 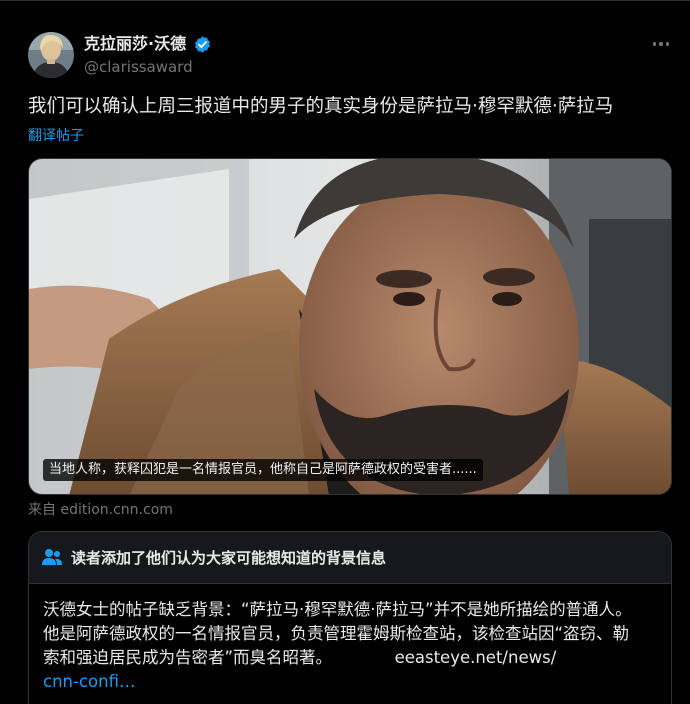 I want to click on tweet-text: 我们可以确认上周三报道中的男子的真实身份是萨拉马·穆罕默德·萨拉马, so click(x=321, y=106).